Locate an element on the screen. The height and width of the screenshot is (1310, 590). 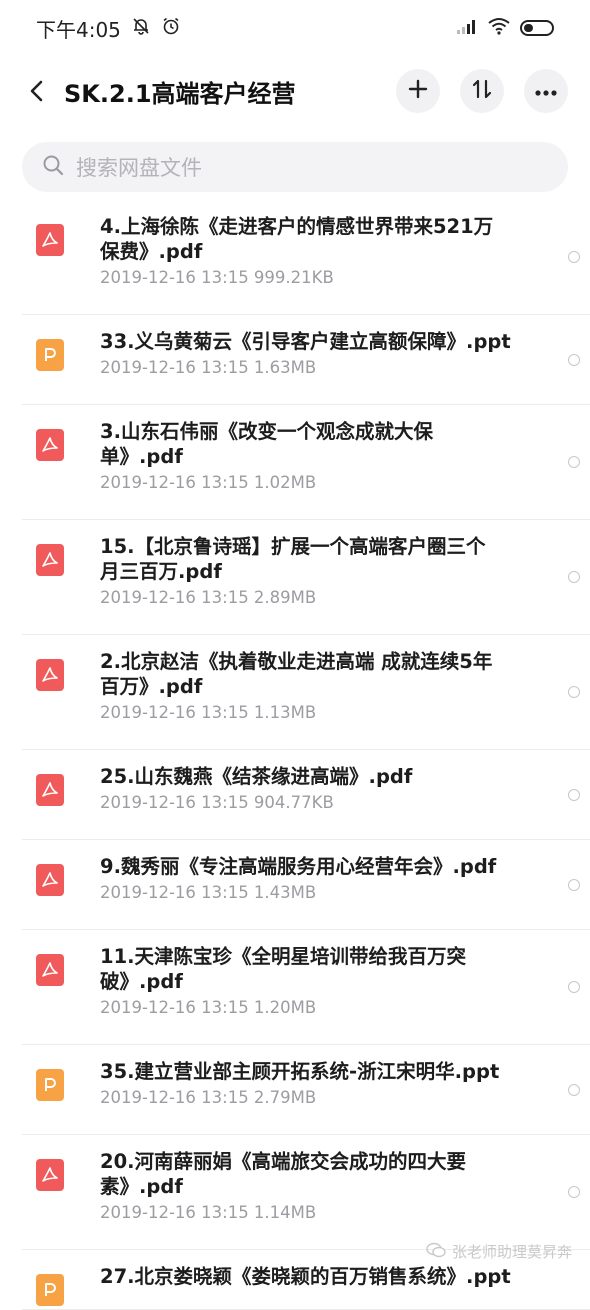
header-bar: SK.2.1高端客户经营 is located at coordinates (295, 91).